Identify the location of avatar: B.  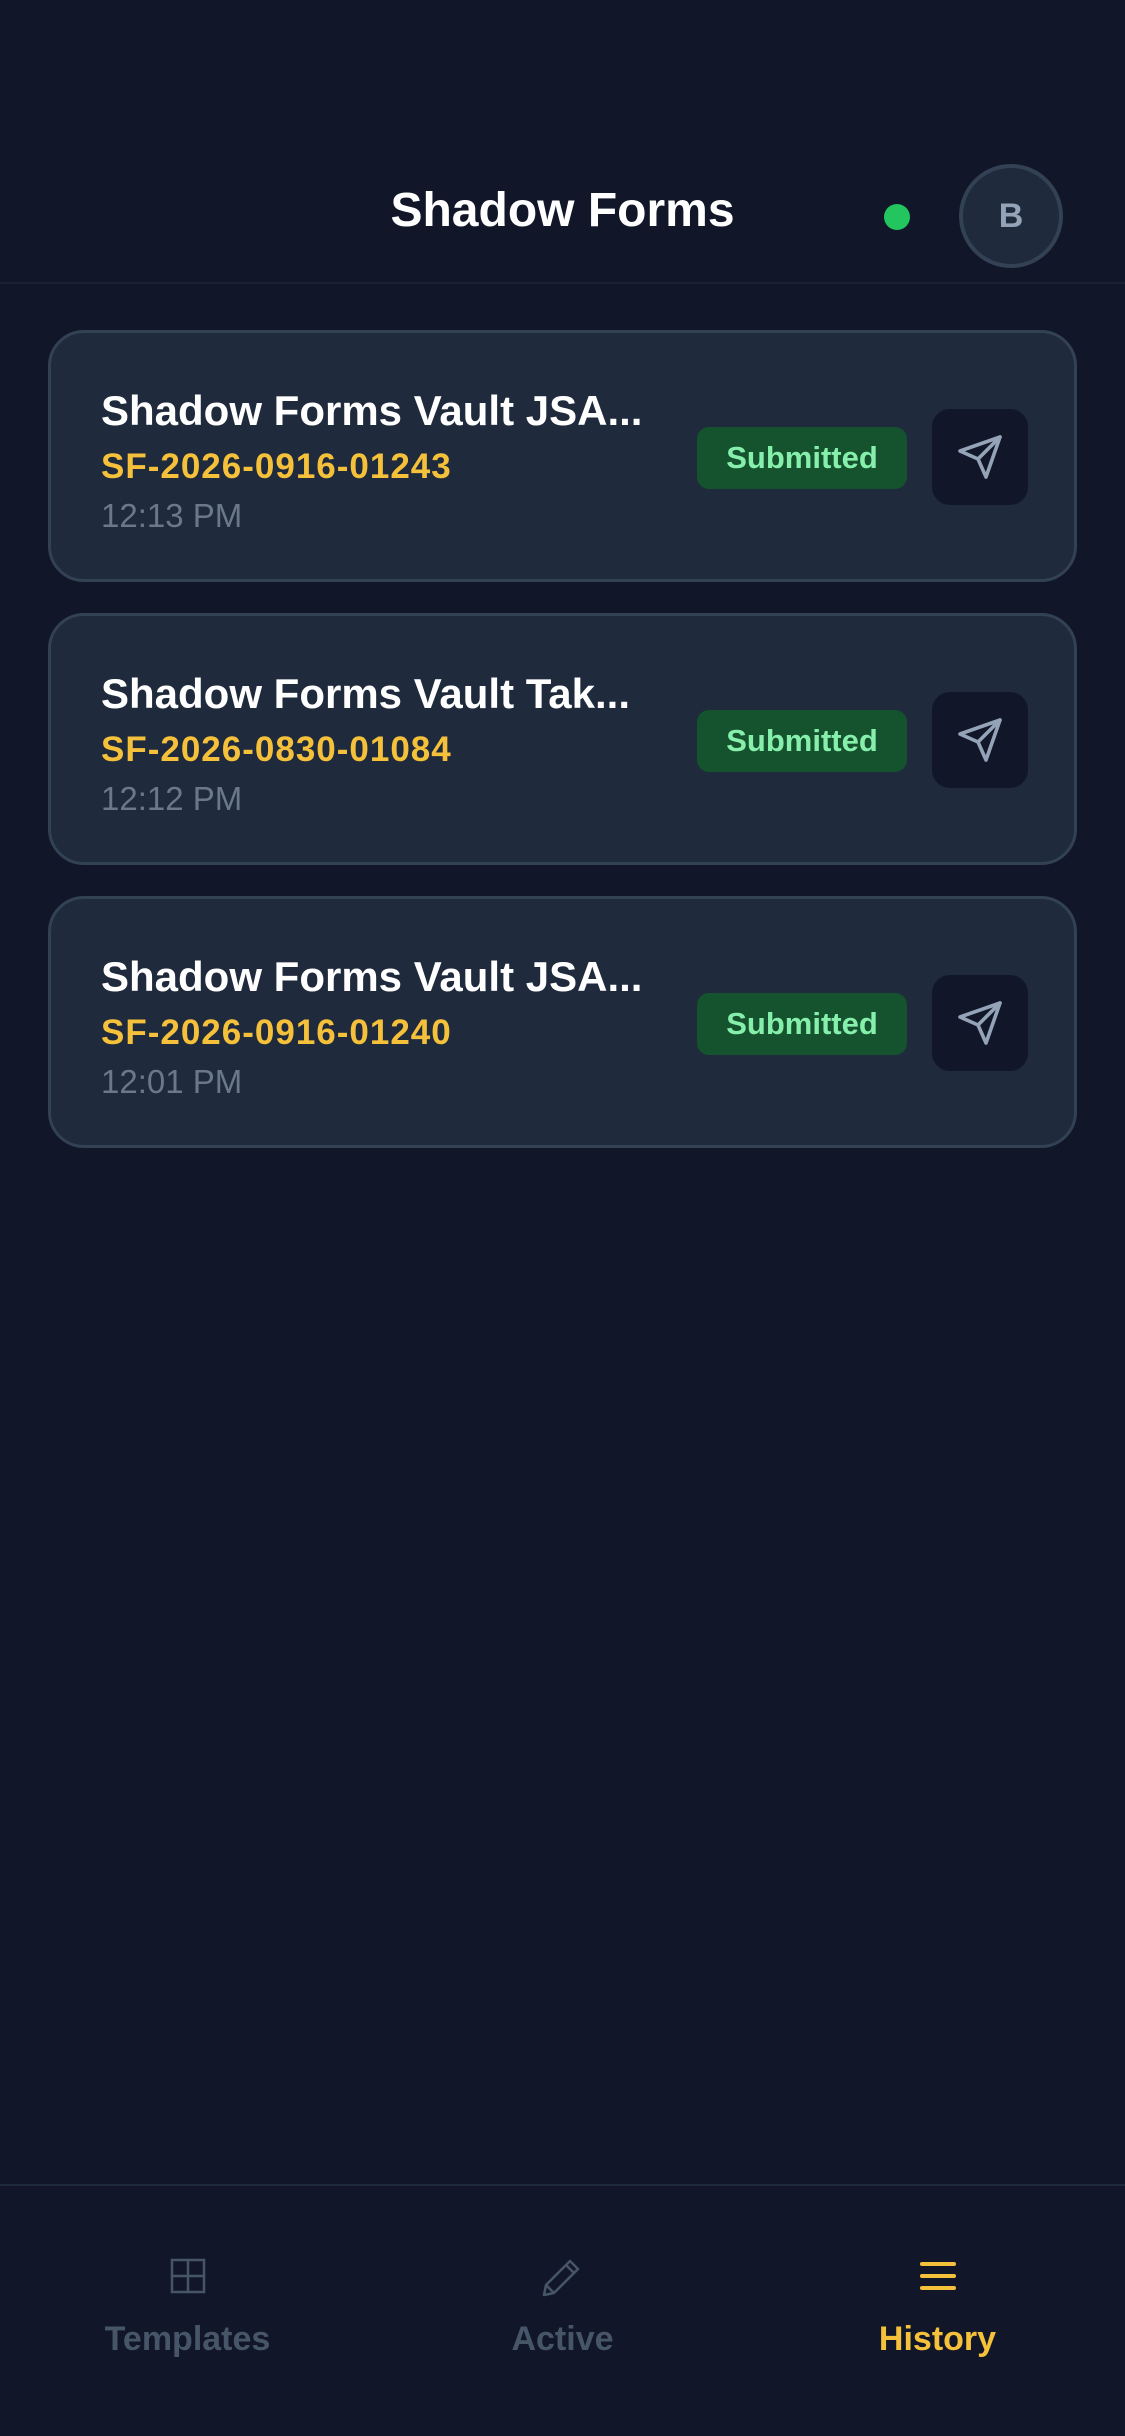
(1011, 216).